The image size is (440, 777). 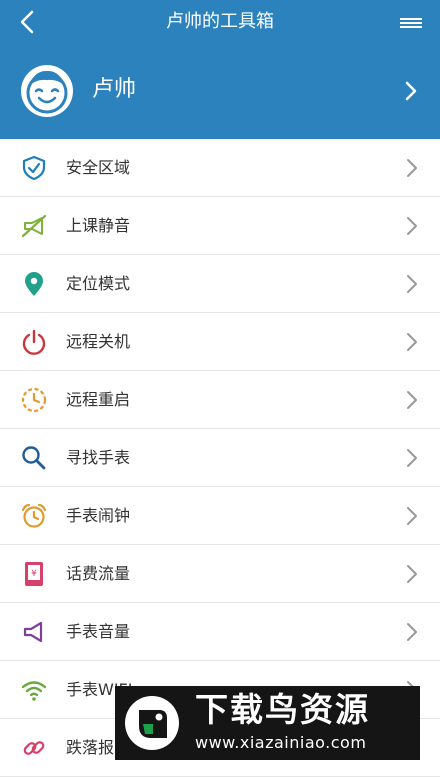 I want to click on list-item-remote-restart: 远程重启, so click(x=220, y=400).